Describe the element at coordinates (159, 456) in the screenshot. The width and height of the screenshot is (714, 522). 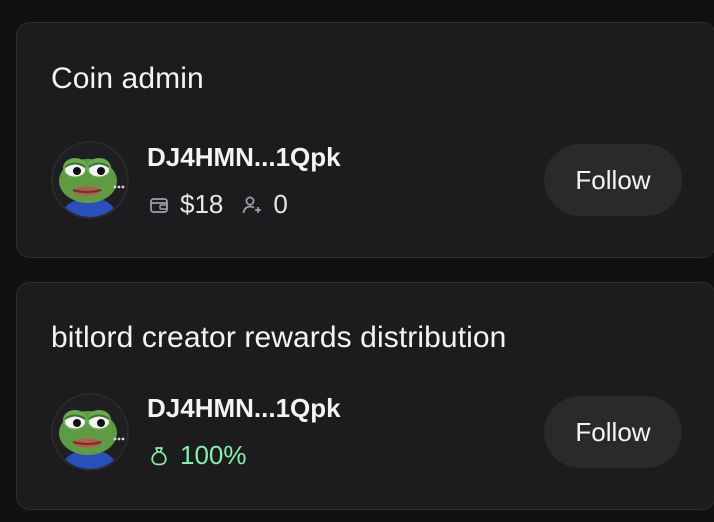
I see `money-bag-icon` at that location.